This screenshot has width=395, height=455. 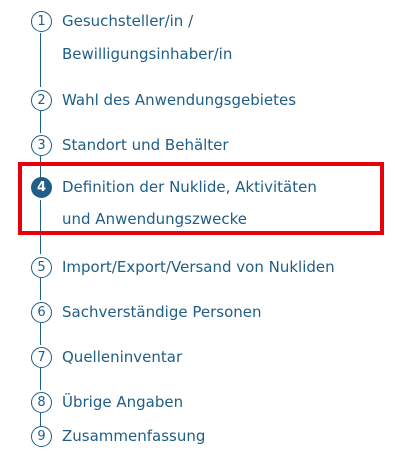 I want to click on step-number-badge: 1, so click(x=41, y=21).